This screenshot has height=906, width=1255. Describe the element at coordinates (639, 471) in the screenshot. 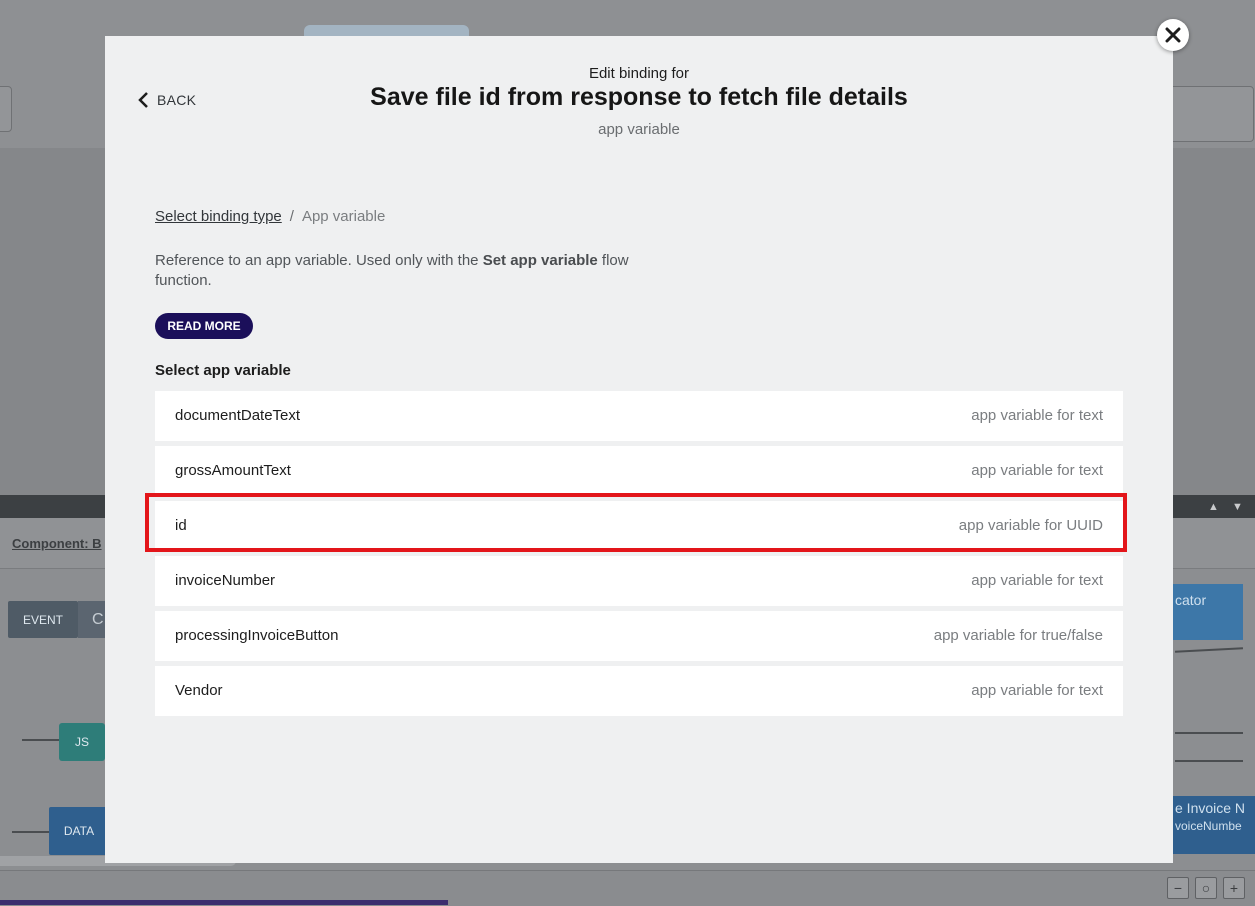

I see `variable-row: grossAmountText app variable for text` at that location.